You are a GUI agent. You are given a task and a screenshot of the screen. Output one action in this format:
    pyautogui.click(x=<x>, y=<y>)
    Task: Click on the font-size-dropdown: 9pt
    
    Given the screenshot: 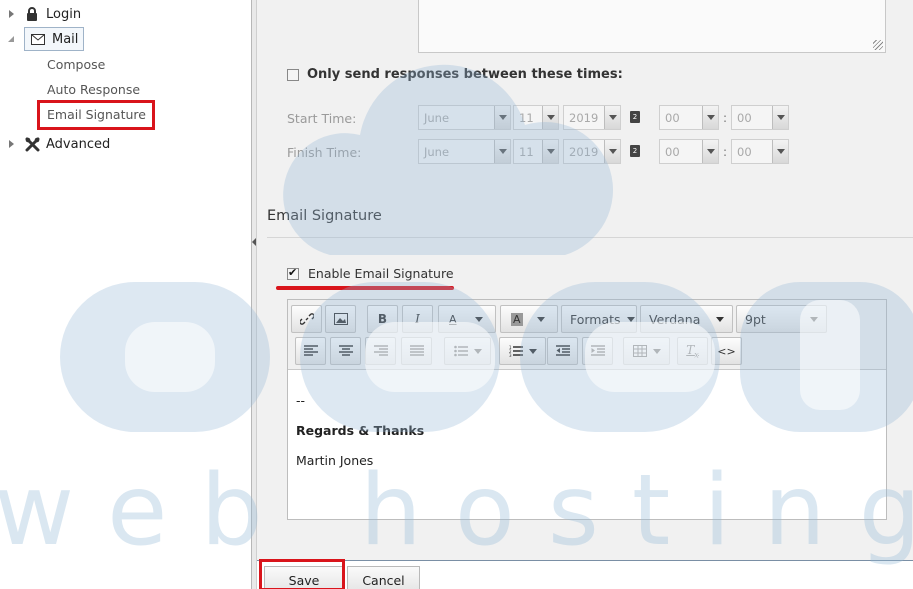 What is the action you would take?
    pyautogui.click(x=781, y=319)
    